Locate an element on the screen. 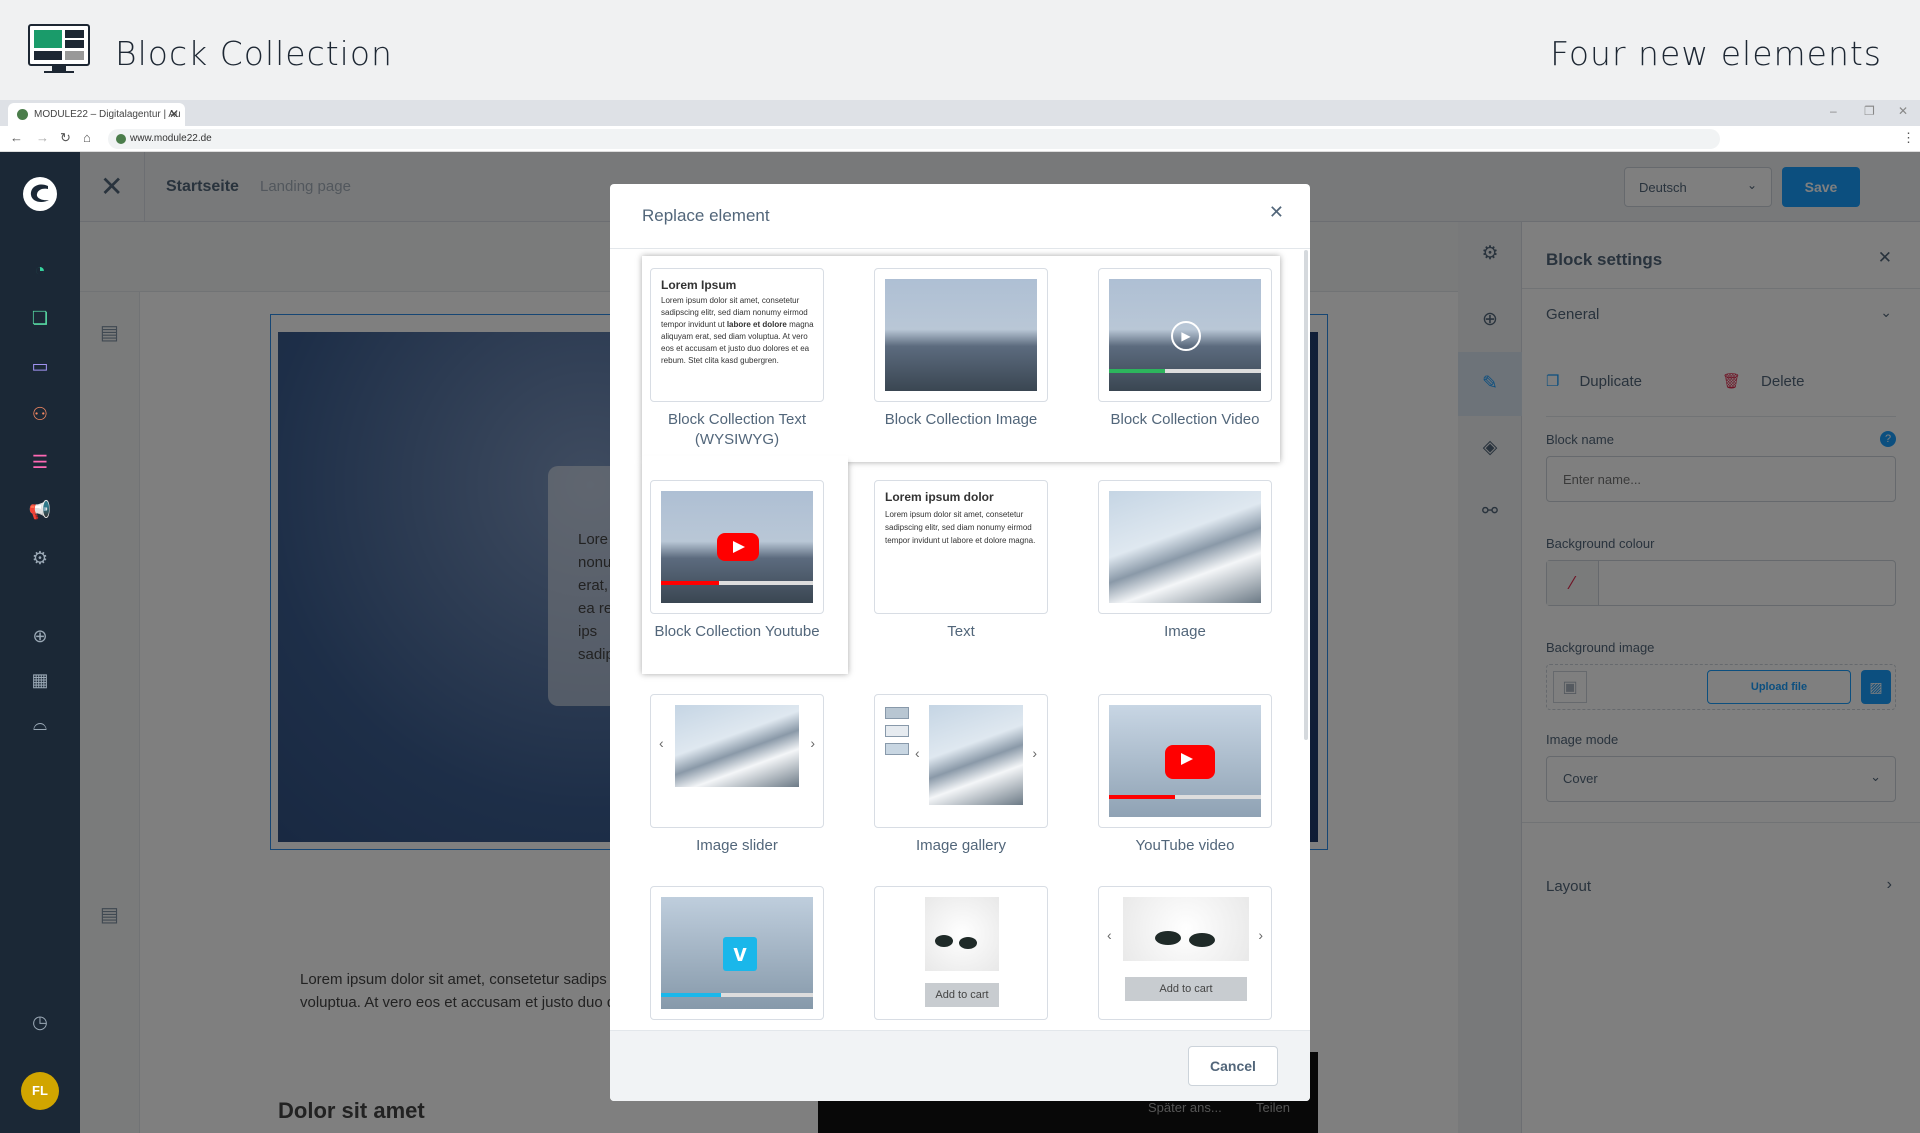 The height and width of the screenshot is (1133, 1920). element-label: Image gallery is located at coordinates (961, 845).